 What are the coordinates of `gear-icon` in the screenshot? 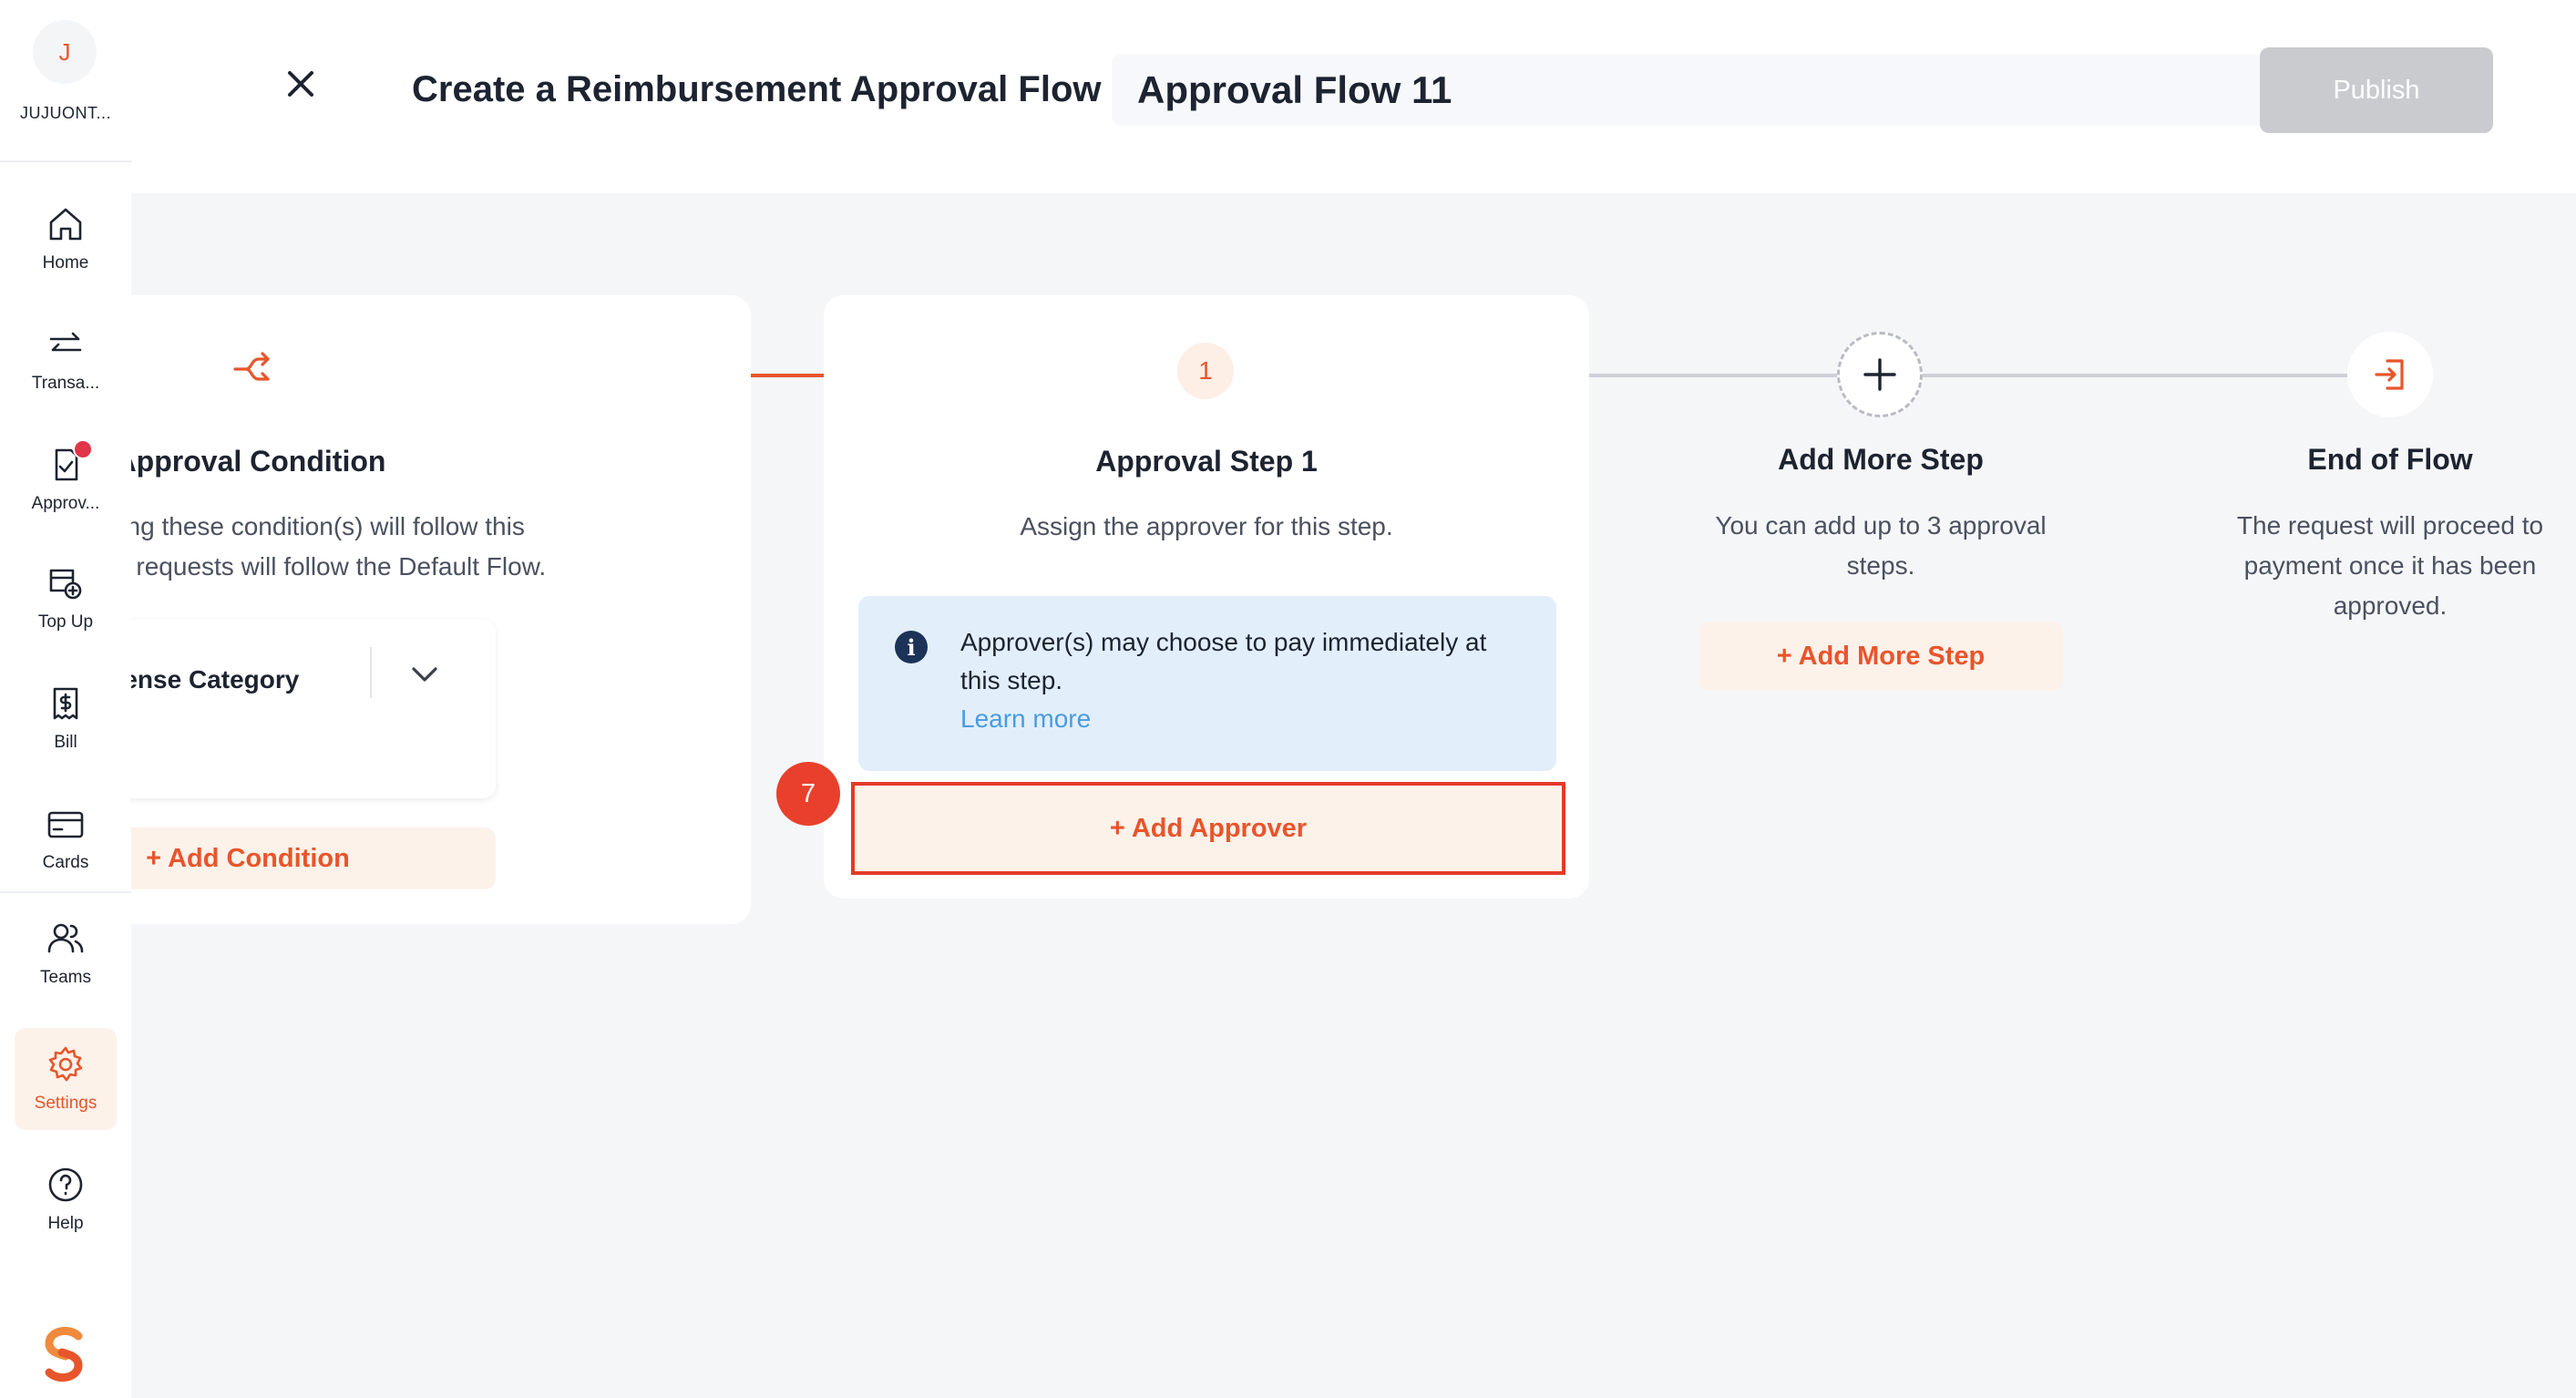 It's located at (65, 1064).